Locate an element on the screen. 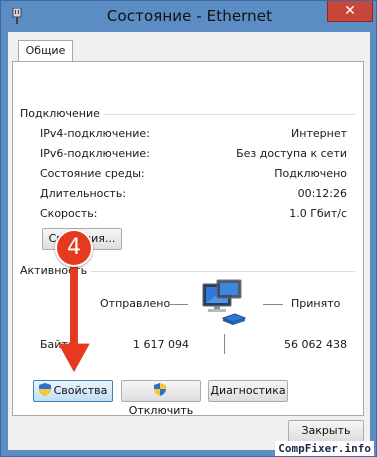 The height and width of the screenshot is (457, 377). title-bar: Состояние - Ethernet ✕ is located at coordinates (189, 16).